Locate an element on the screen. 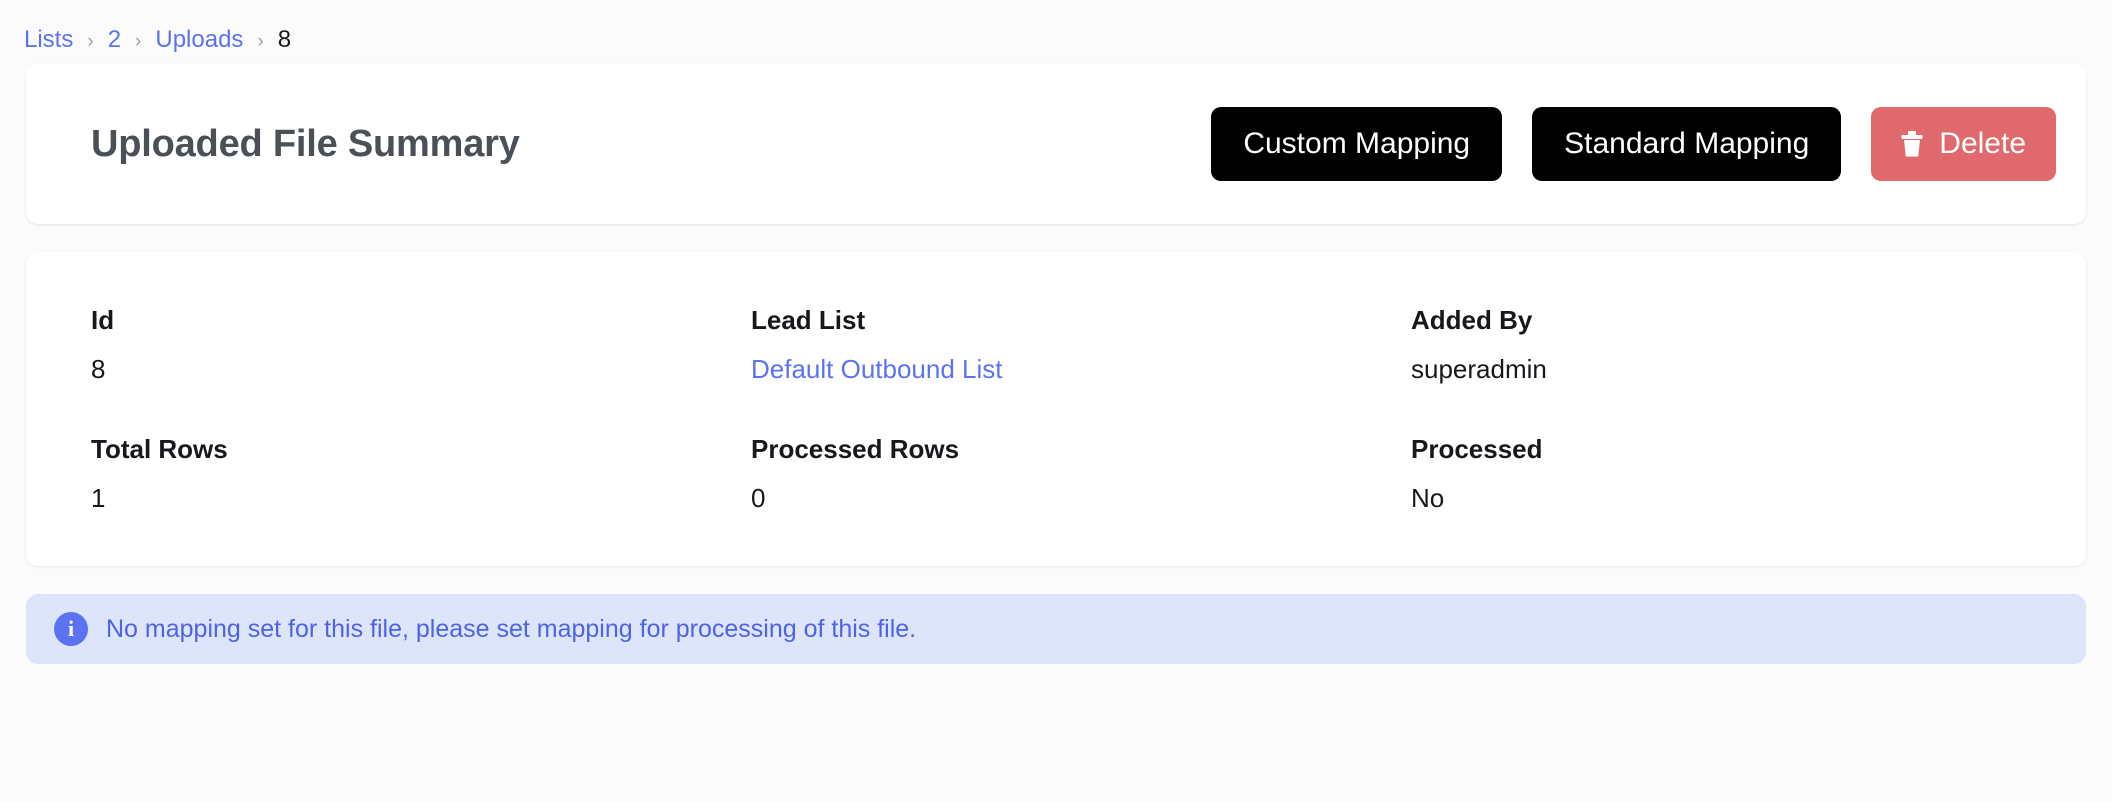 This screenshot has width=2112, height=802. field-value: No is located at coordinates (1428, 497).